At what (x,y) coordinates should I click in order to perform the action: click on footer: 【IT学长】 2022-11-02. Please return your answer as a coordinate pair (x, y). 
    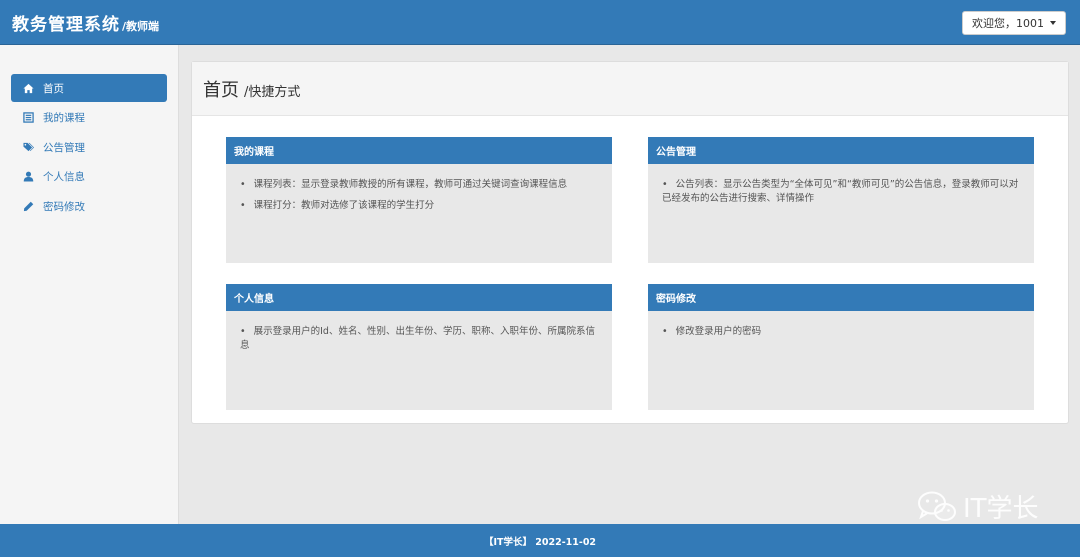
    Looking at the image, I should click on (540, 540).